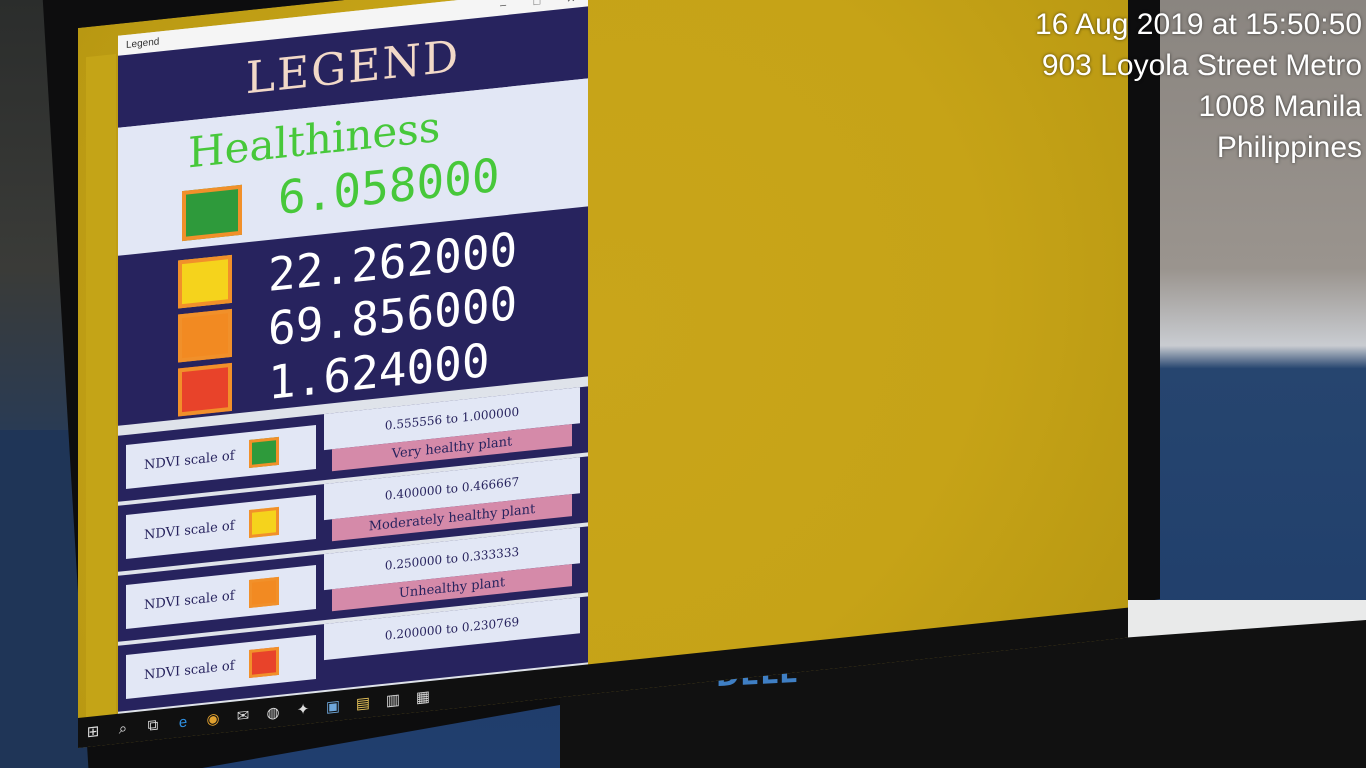  Describe the element at coordinates (213, 718) in the screenshot. I see `chrome-icon: ◉` at that location.